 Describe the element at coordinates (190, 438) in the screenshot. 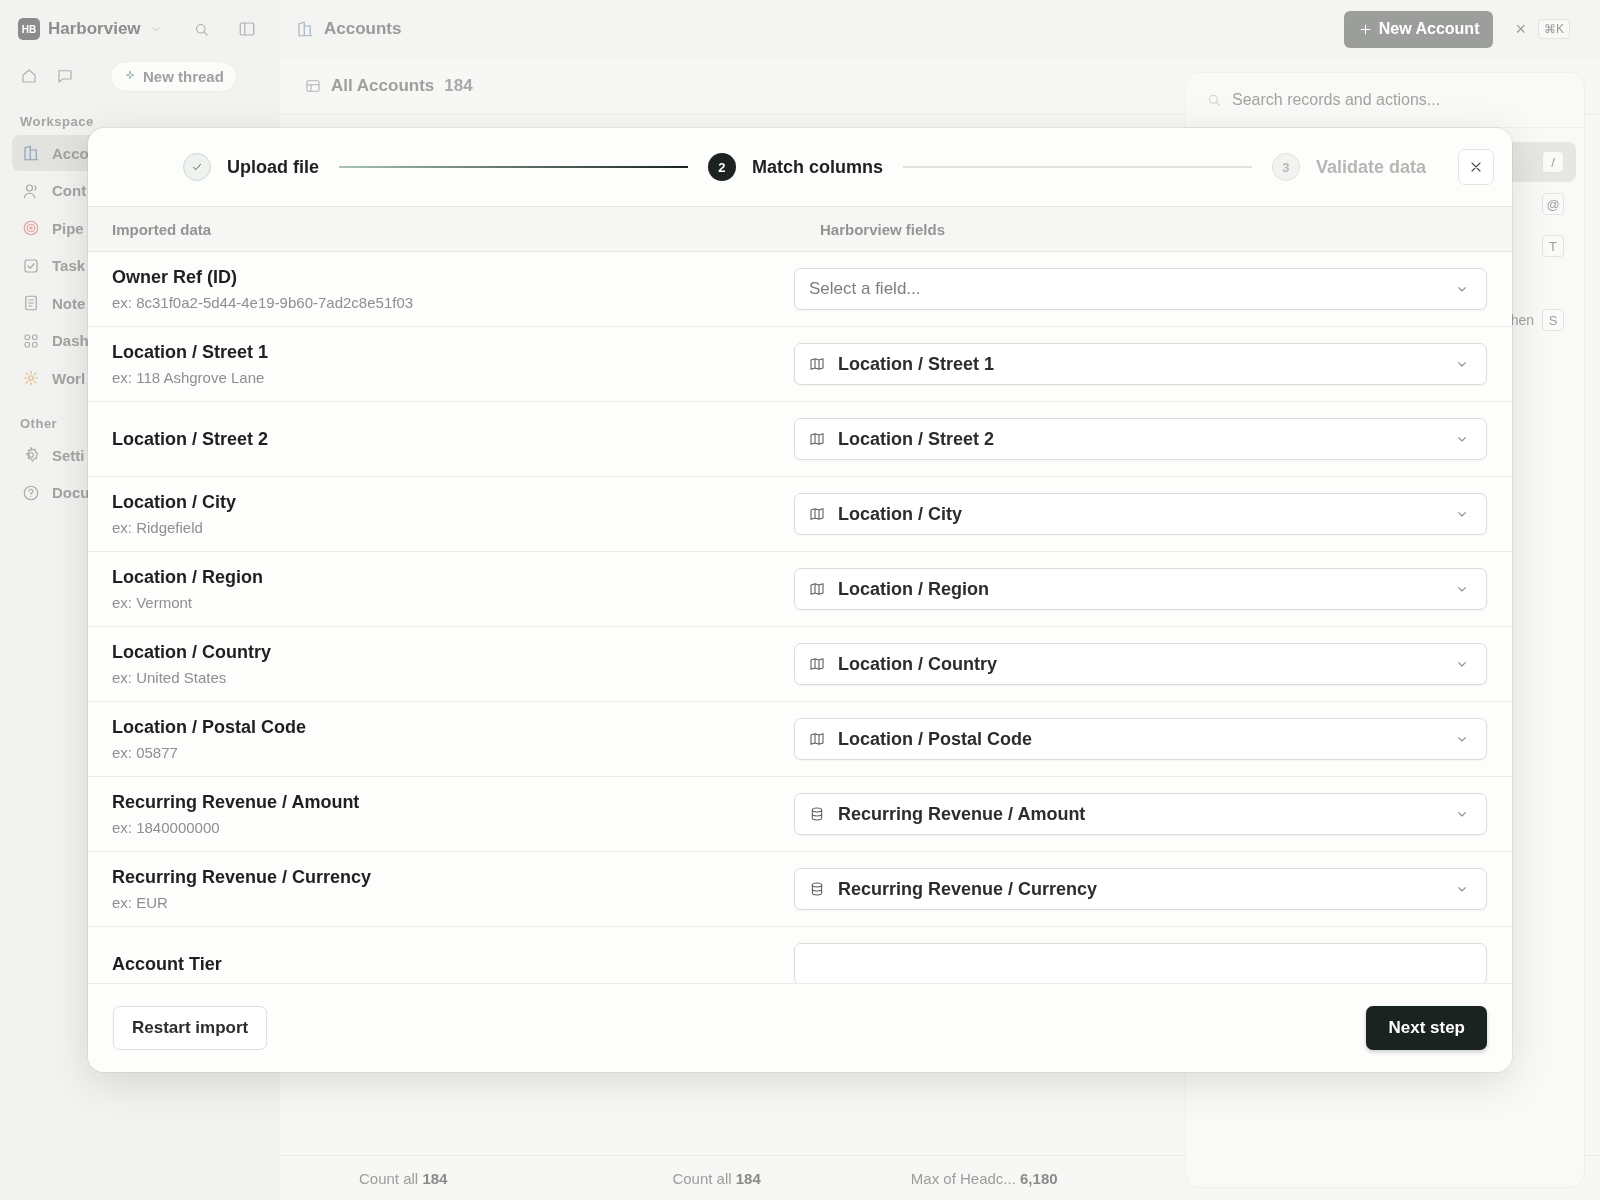

I see `column-name: Location / Street 2` at that location.